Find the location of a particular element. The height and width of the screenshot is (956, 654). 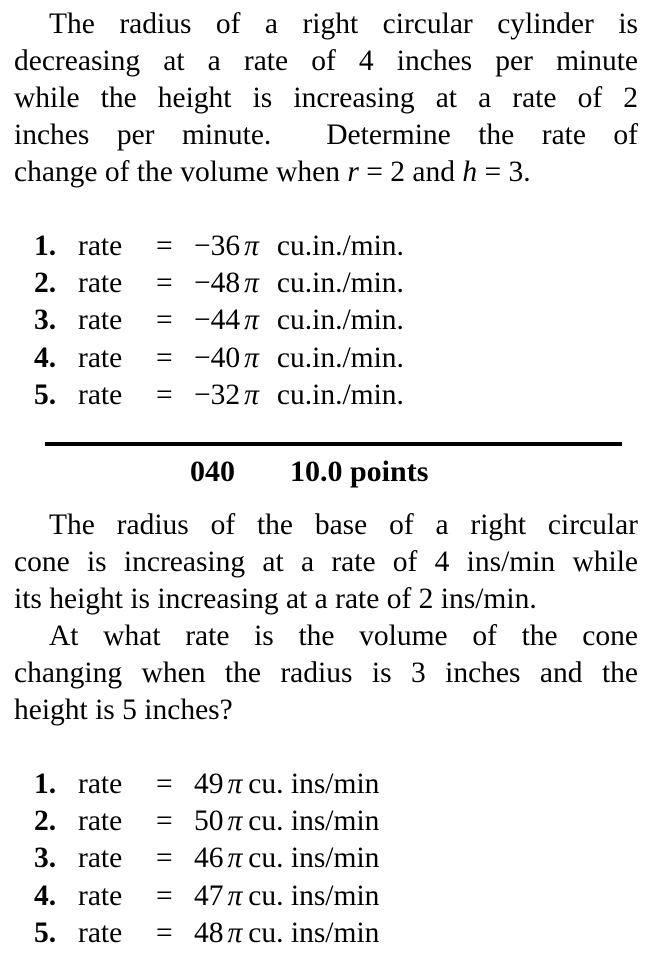

choice-item: 5. rate = −32 π cu.in./min. is located at coordinates (219, 395).